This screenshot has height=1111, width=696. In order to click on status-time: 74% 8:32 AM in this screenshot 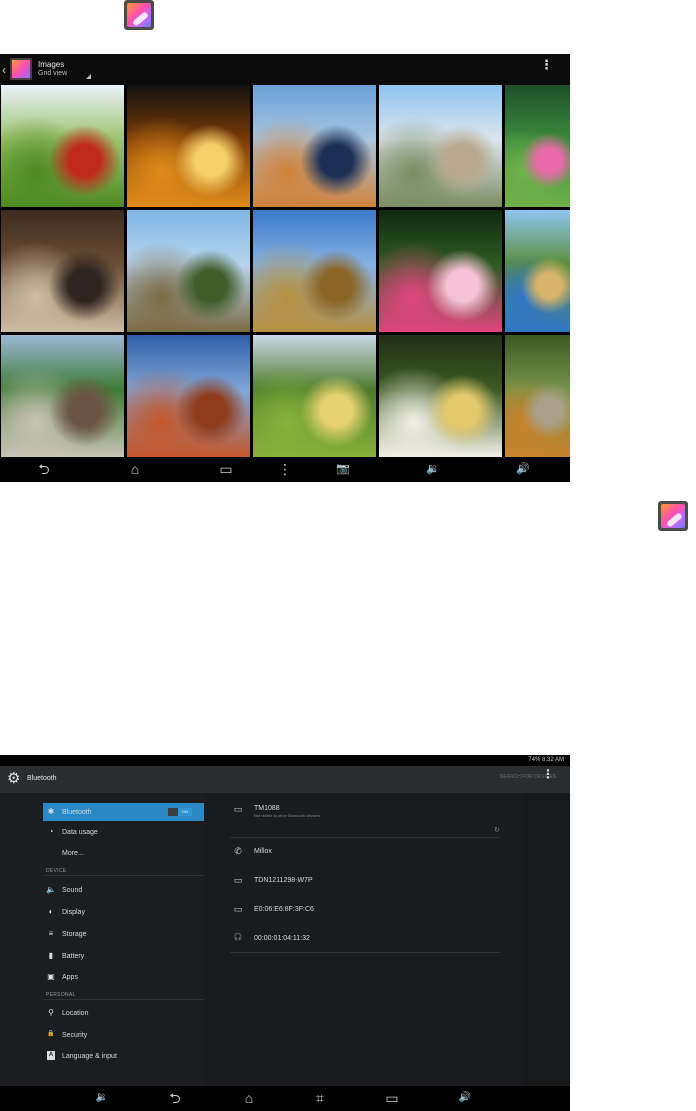, I will do `click(546, 760)`.